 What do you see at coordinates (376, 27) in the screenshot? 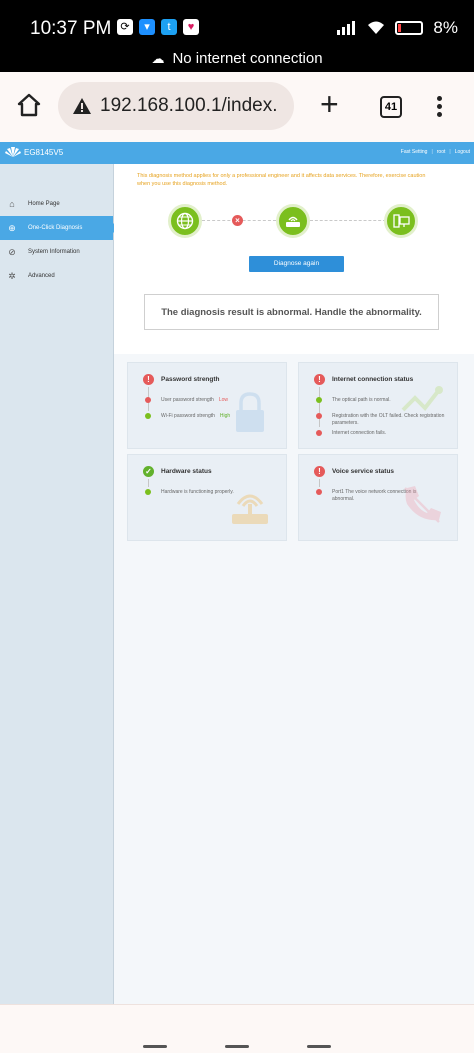
I see `wifi-icon` at bounding box center [376, 27].